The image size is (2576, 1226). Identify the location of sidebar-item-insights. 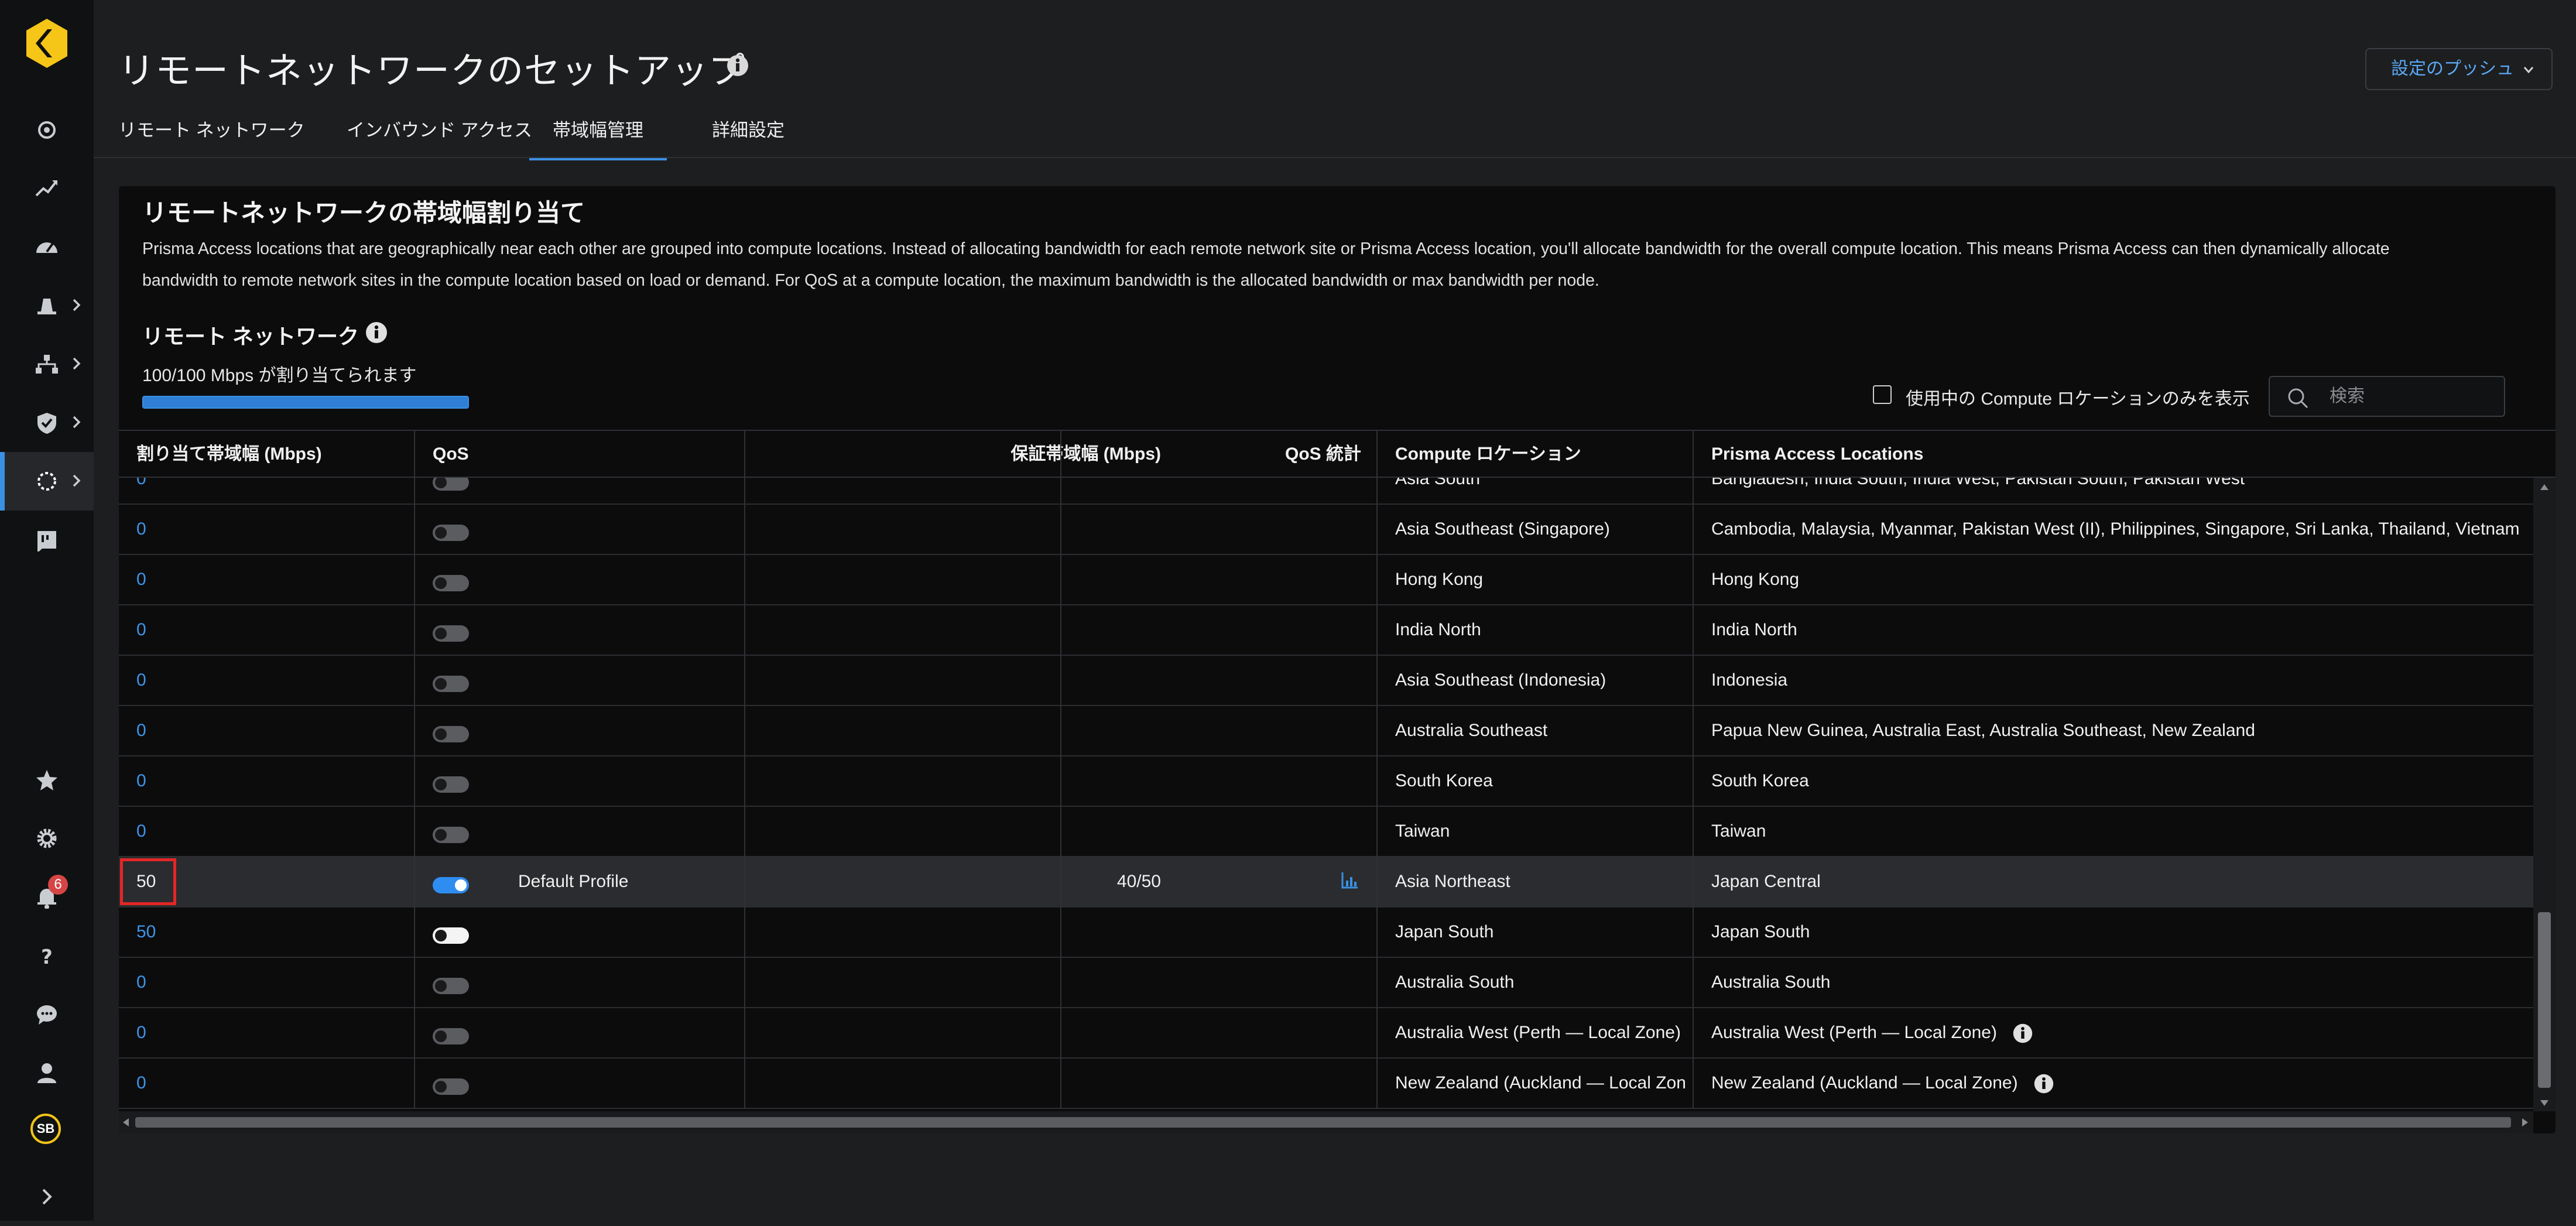
(47, 188).